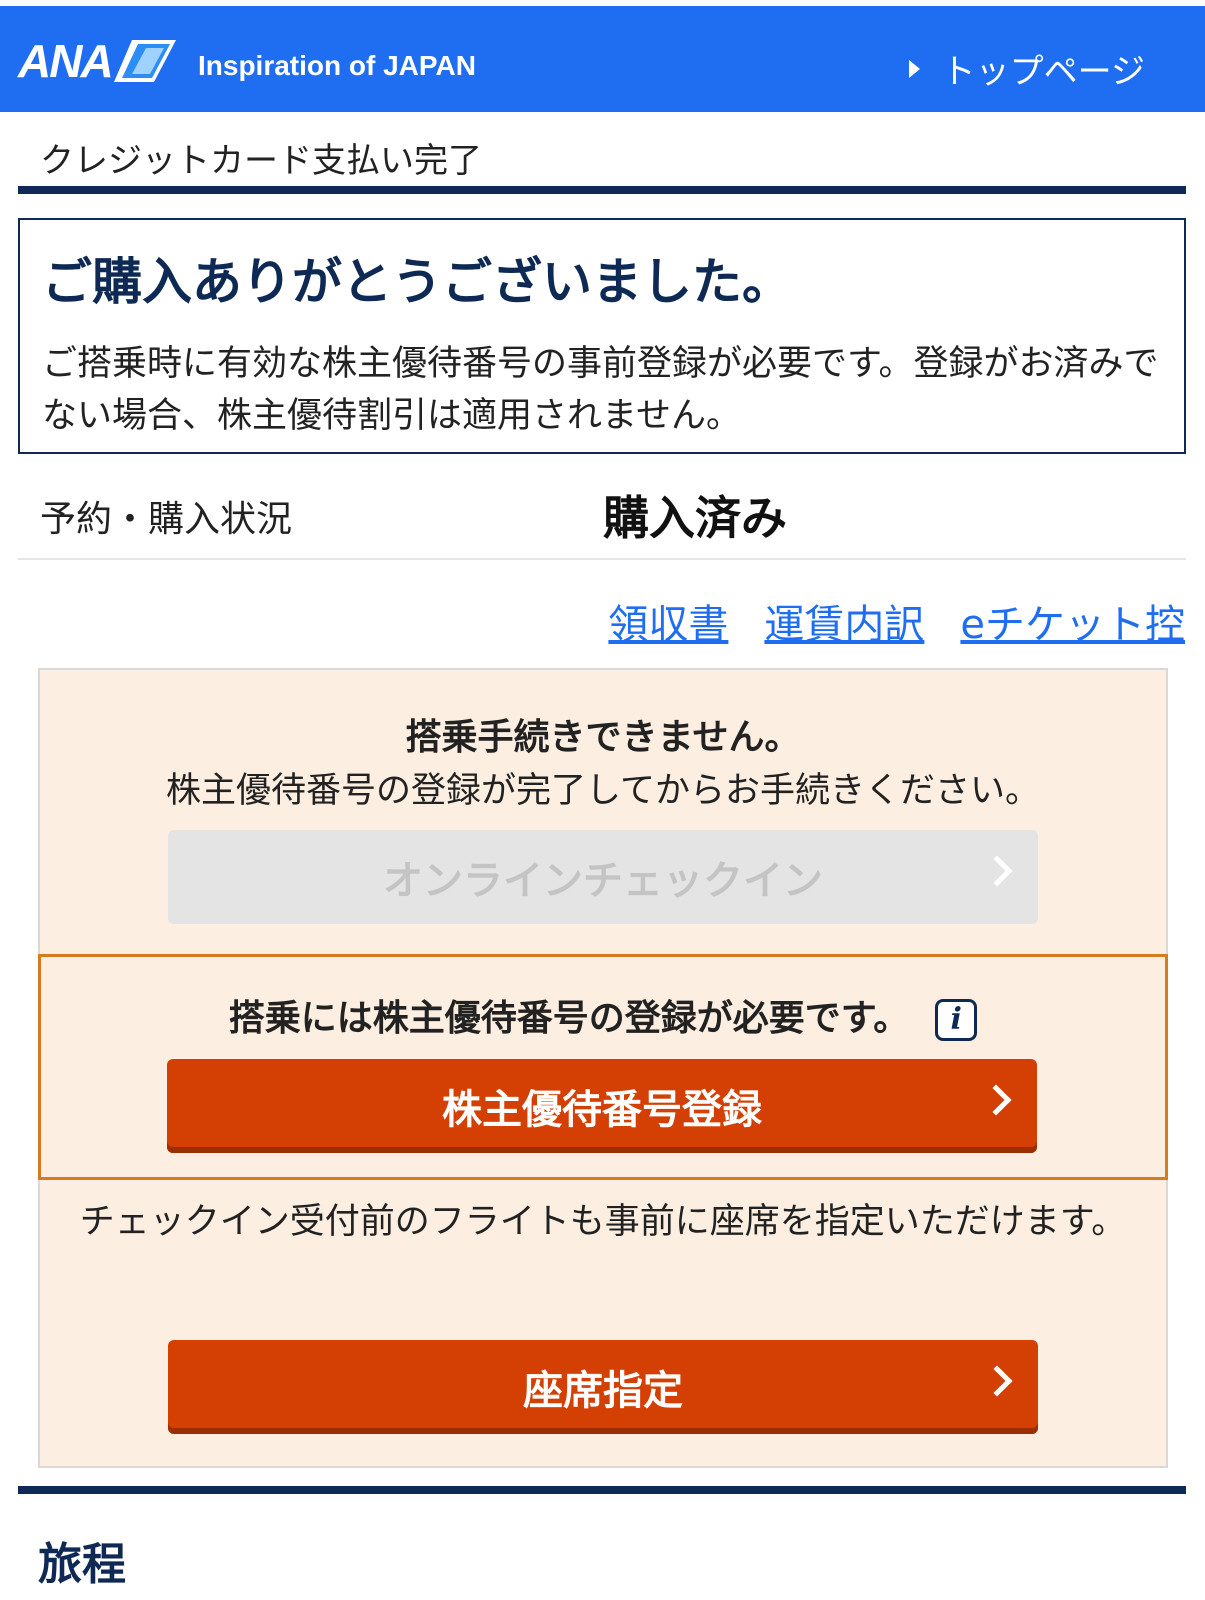 The height and width of the screenshot is (1600, 1205). Describe the element at coordinates (603, 1391) in the screenshot. I see `seat-selection-label: 座席指定` at that location.